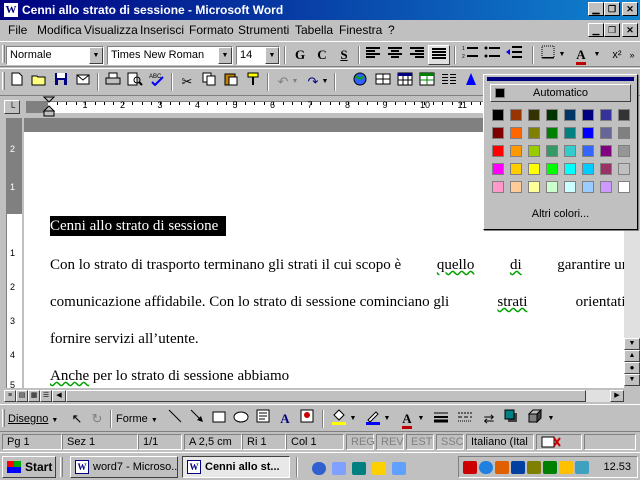  I want to click on cut-button: ✂, so click(187, 82).